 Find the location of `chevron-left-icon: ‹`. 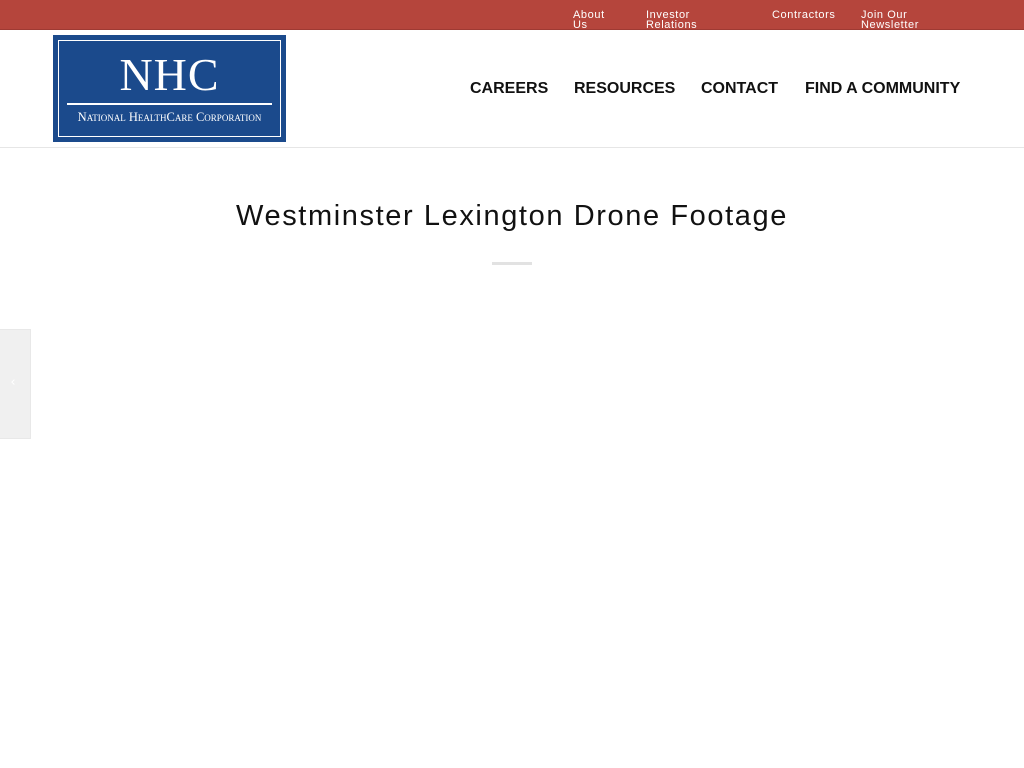

chevron-left-icon: ‹ is located at coordinates (13, 382).